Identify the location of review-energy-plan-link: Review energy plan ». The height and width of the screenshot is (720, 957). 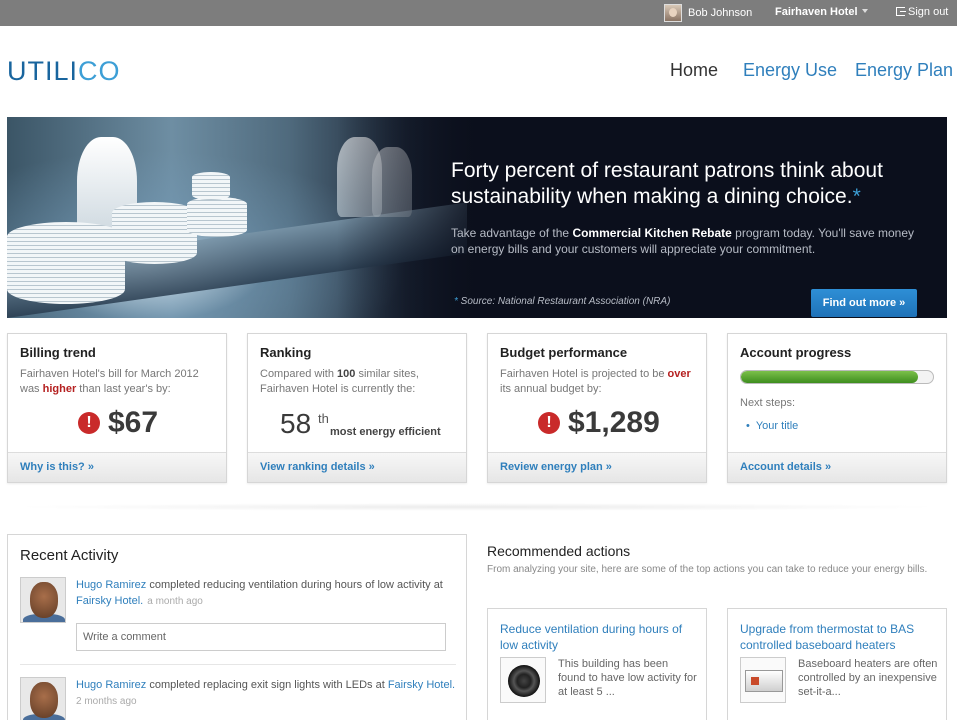
(597, 467).